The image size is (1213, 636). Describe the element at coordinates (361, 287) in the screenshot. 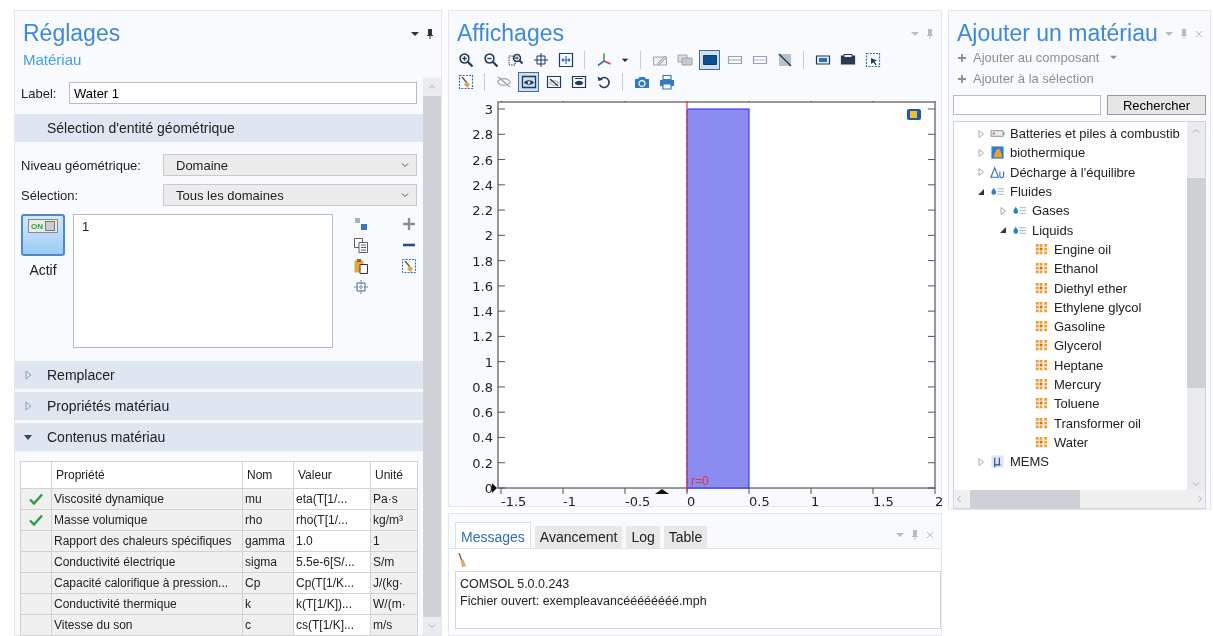

I see `crosshair-icon` at that location.